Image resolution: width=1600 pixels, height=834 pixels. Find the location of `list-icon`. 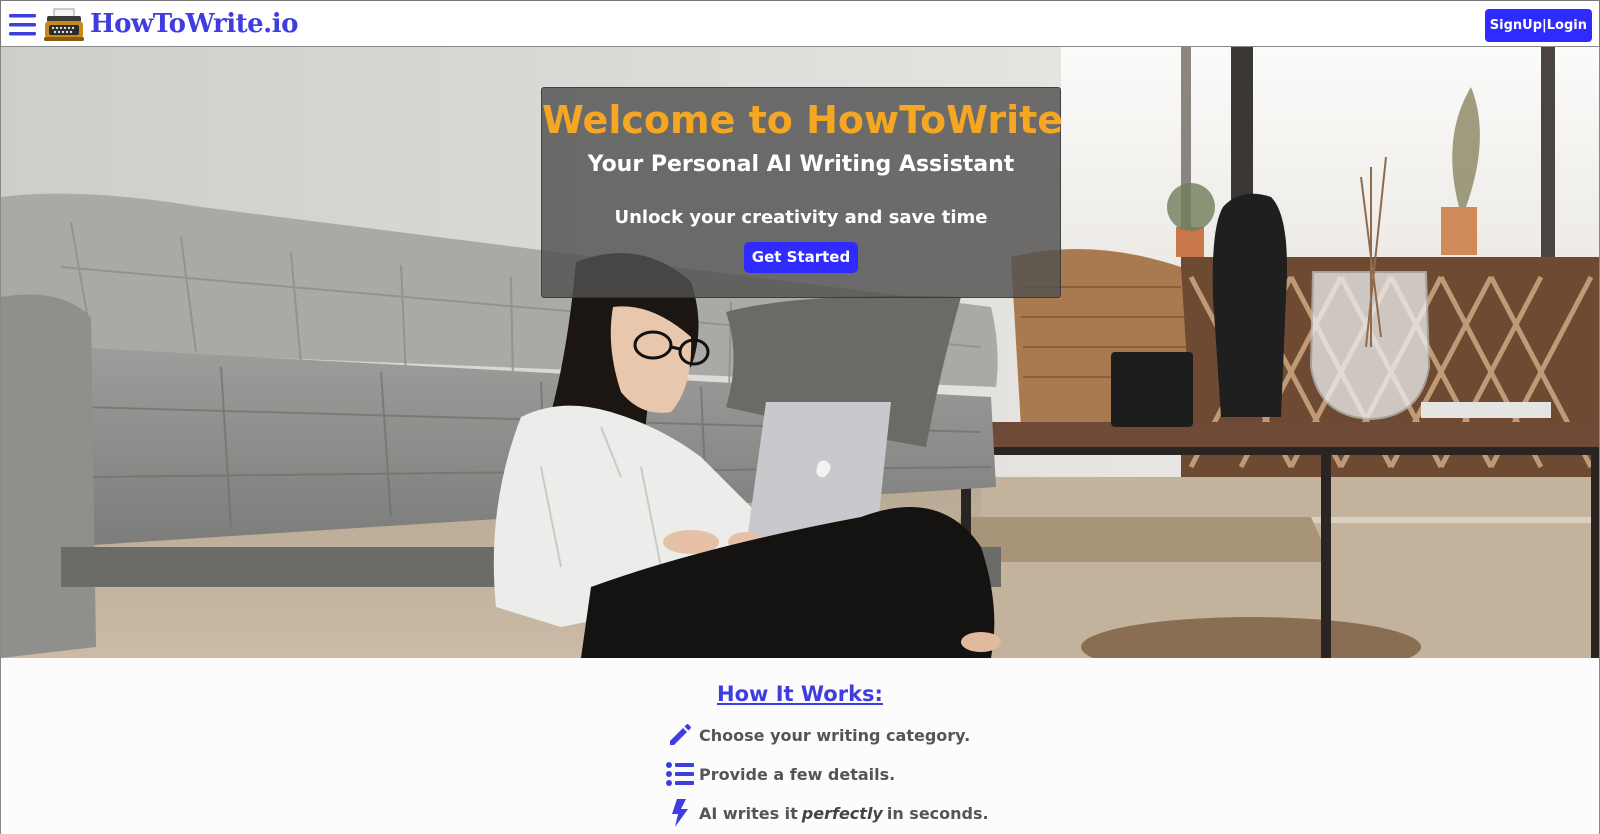

list-icon is located at coordinates (680, 774).